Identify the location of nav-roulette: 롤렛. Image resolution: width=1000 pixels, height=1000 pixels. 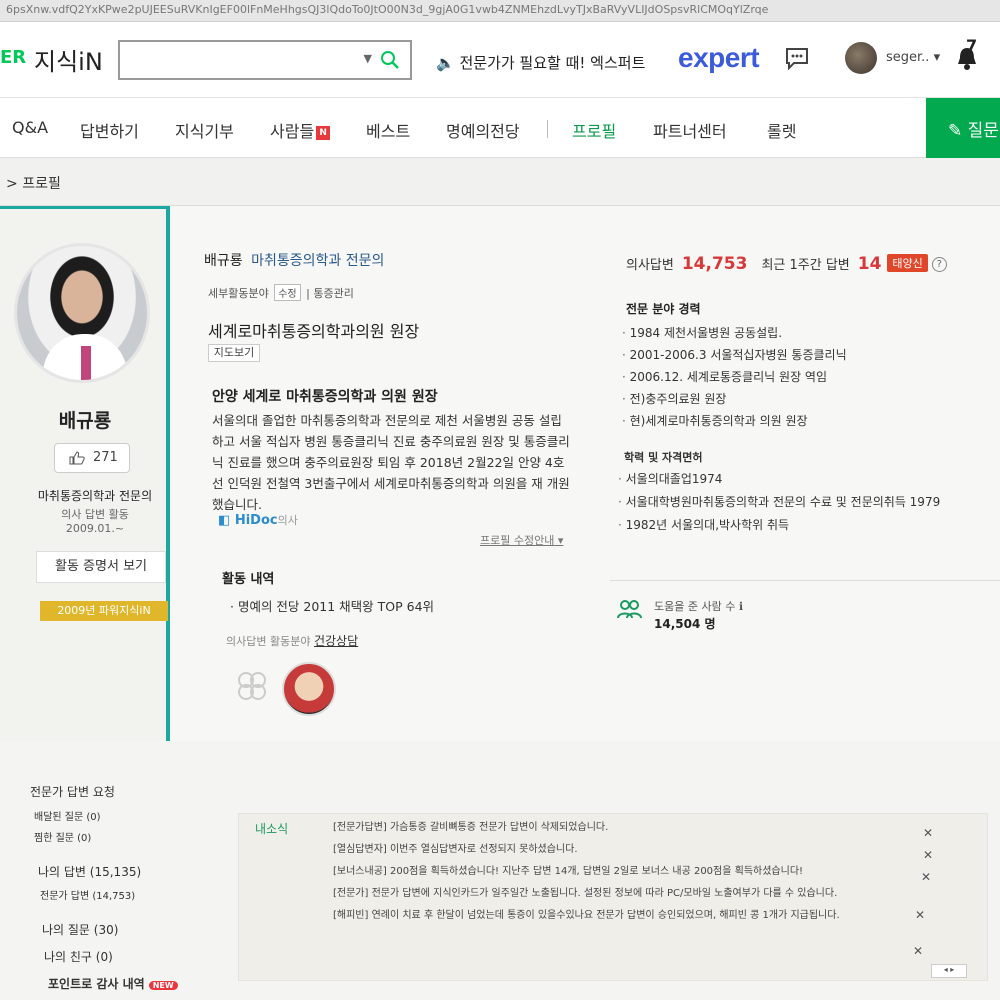
(781, 130).